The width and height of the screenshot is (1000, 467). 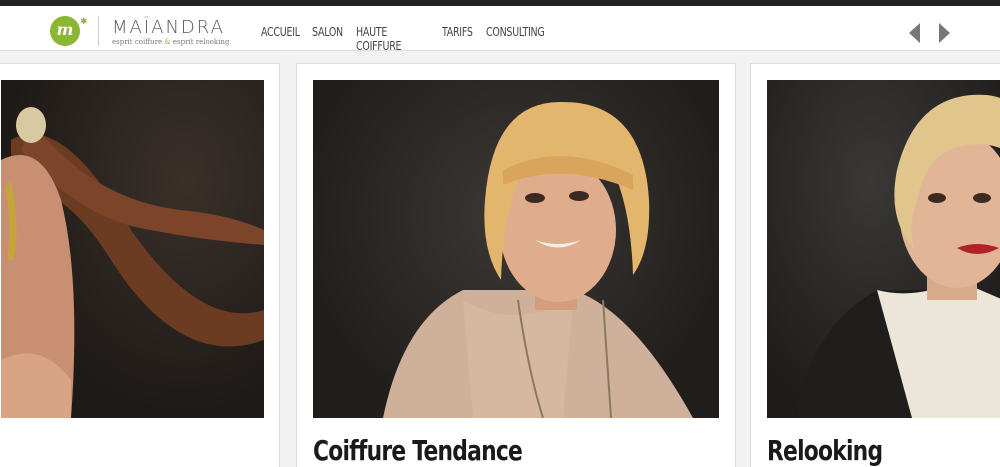 I want to click on arrow-left-icon, so click(x=914, y=33).